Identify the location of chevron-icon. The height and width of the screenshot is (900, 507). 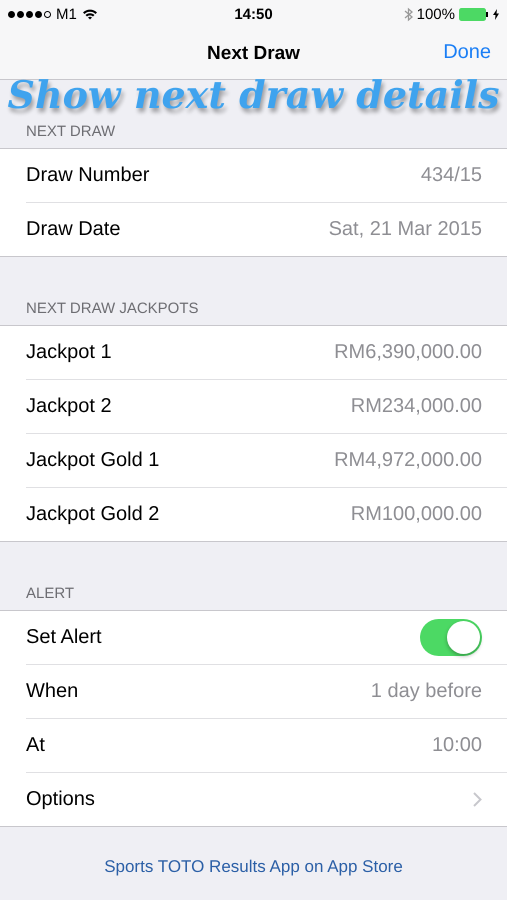
(477, 799).